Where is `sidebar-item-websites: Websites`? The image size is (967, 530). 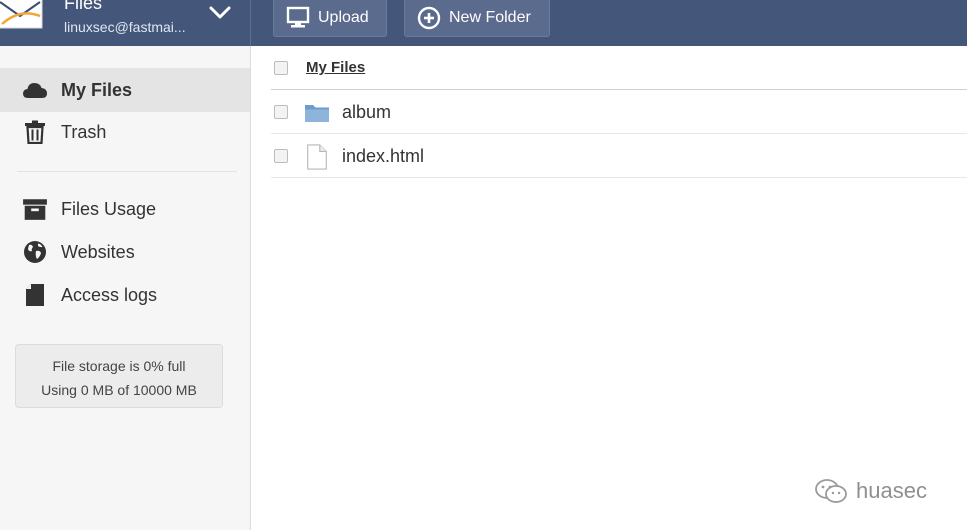
sidebar-item-websites: Websites is located at coordinates (125, 252).